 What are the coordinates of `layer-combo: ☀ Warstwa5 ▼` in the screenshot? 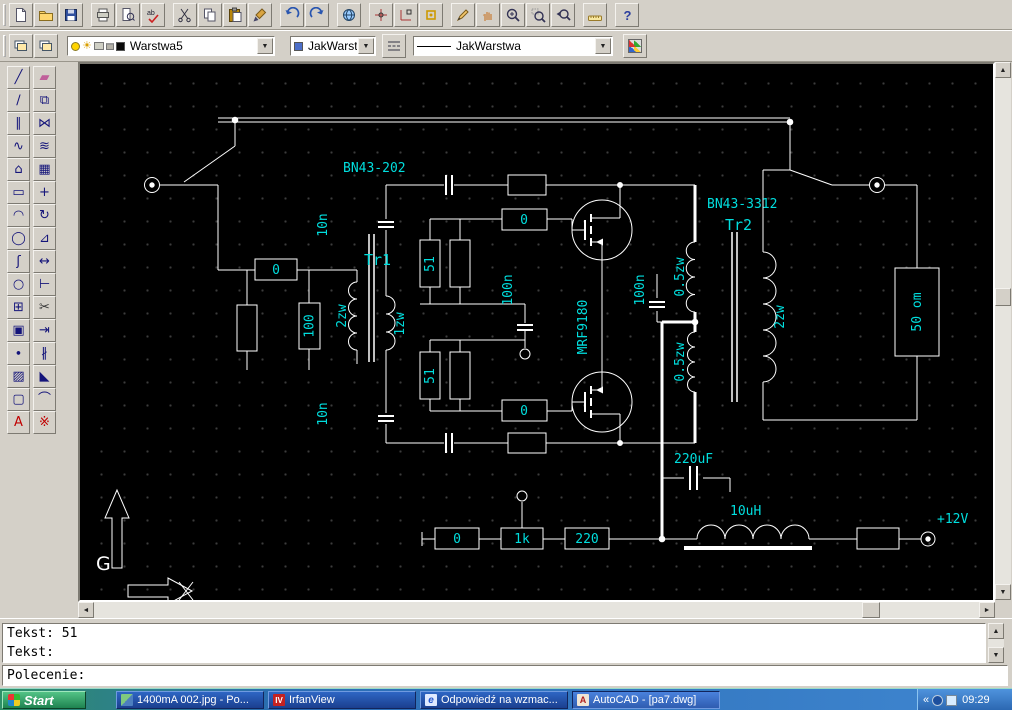 It's located at (171, 46).